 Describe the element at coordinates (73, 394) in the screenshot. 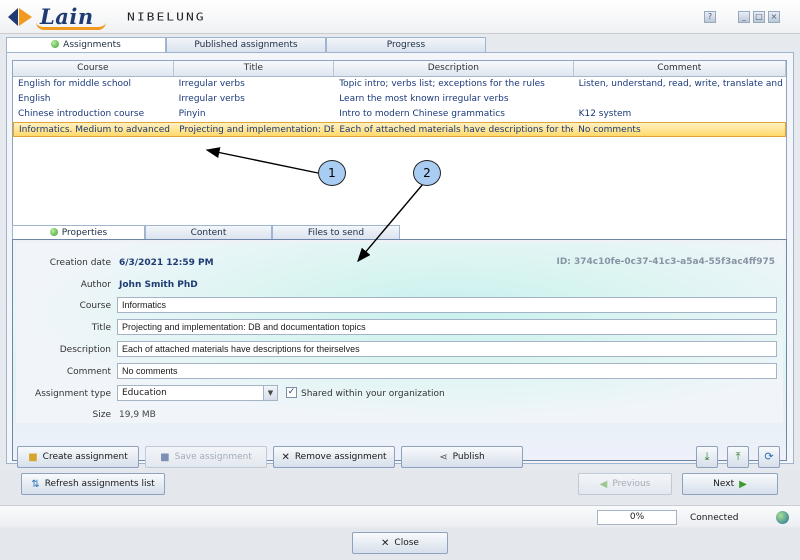

I see `assignment-type-label: Assignment type` at that location.